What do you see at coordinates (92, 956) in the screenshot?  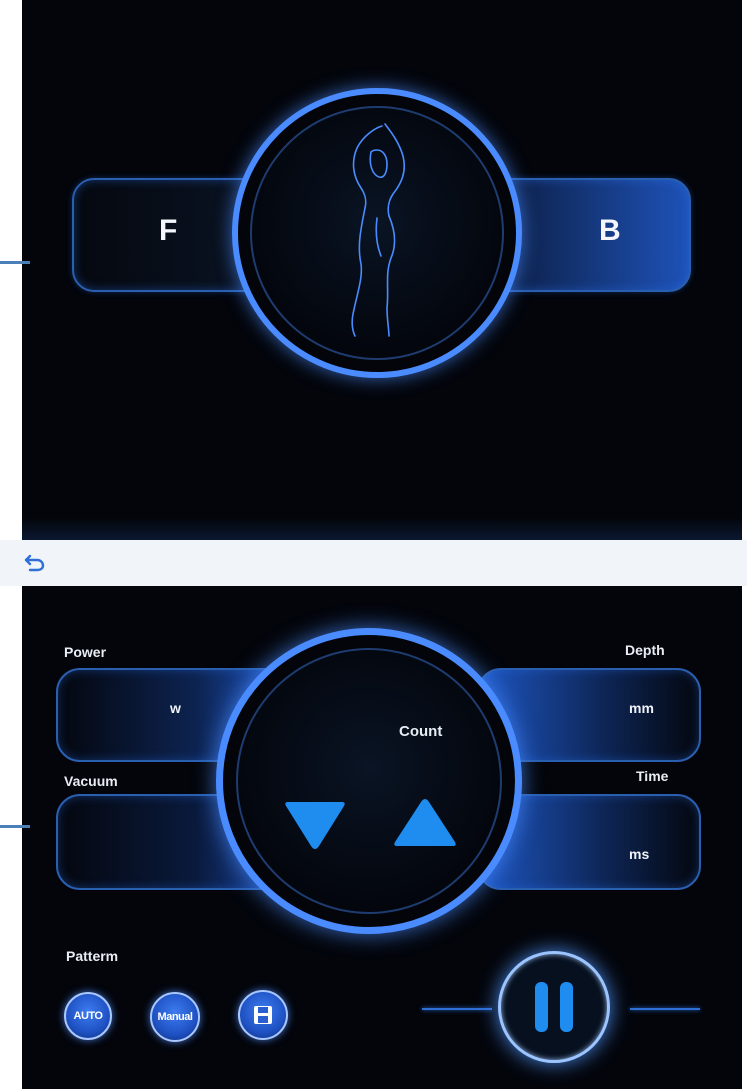 I see `pattern-label: Patterm` at bounding box center [92, 956].